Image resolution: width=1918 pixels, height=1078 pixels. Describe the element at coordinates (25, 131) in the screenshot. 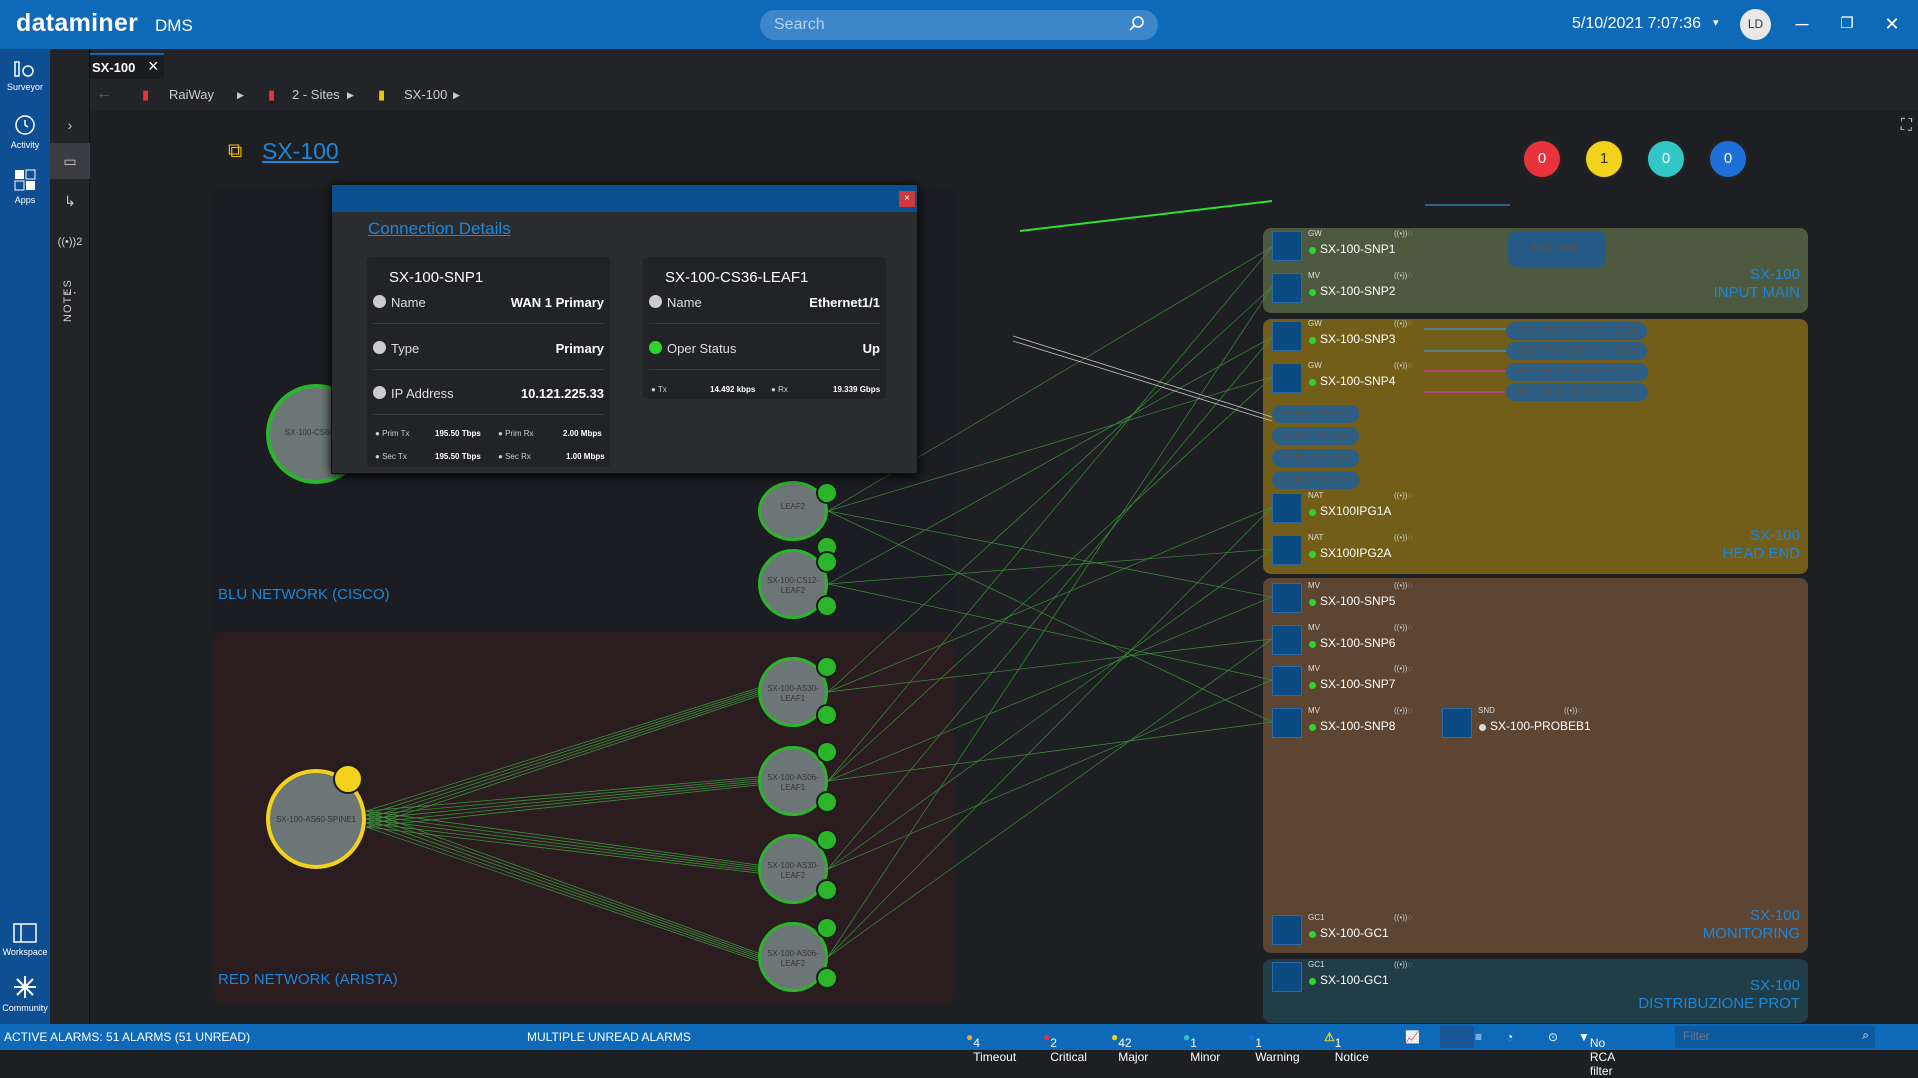

I see `rail-activity: Activity` at that location.